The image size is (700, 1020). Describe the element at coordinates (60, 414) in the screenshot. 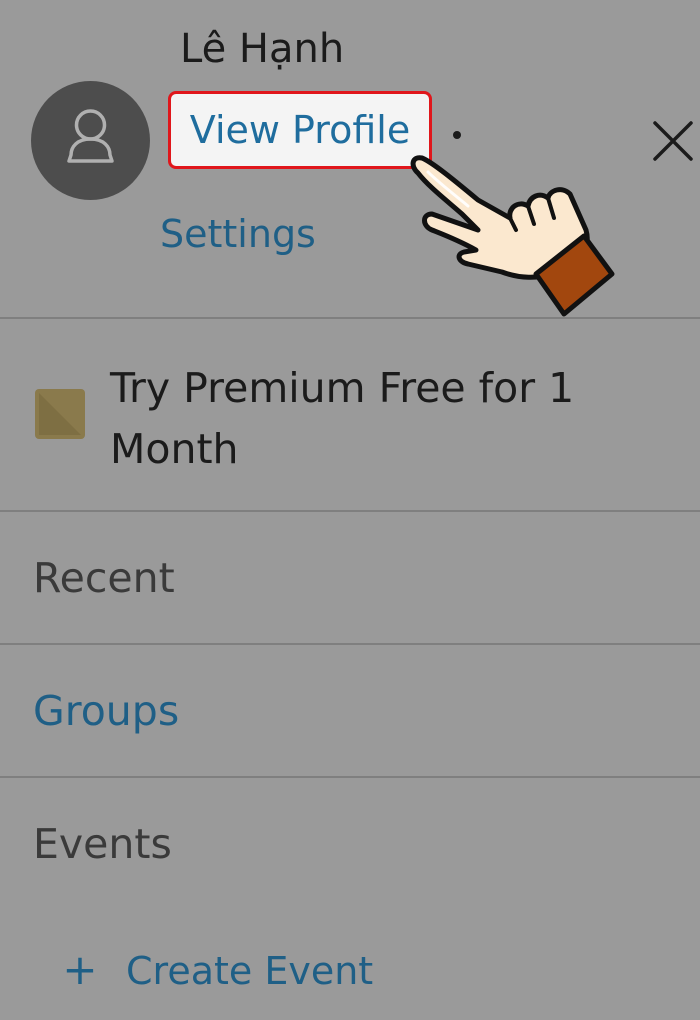

I see `premium-badge-icon` at that location.